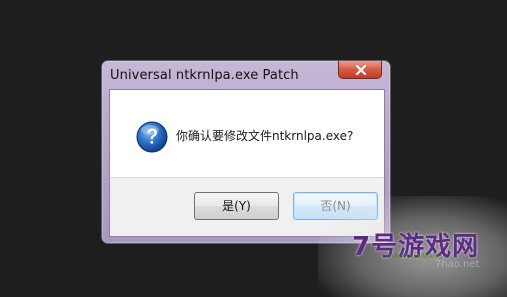  Describe the element at coordinates (457, 264) in the screenshot. I see `watermark-site: 7hao.net` at that location.